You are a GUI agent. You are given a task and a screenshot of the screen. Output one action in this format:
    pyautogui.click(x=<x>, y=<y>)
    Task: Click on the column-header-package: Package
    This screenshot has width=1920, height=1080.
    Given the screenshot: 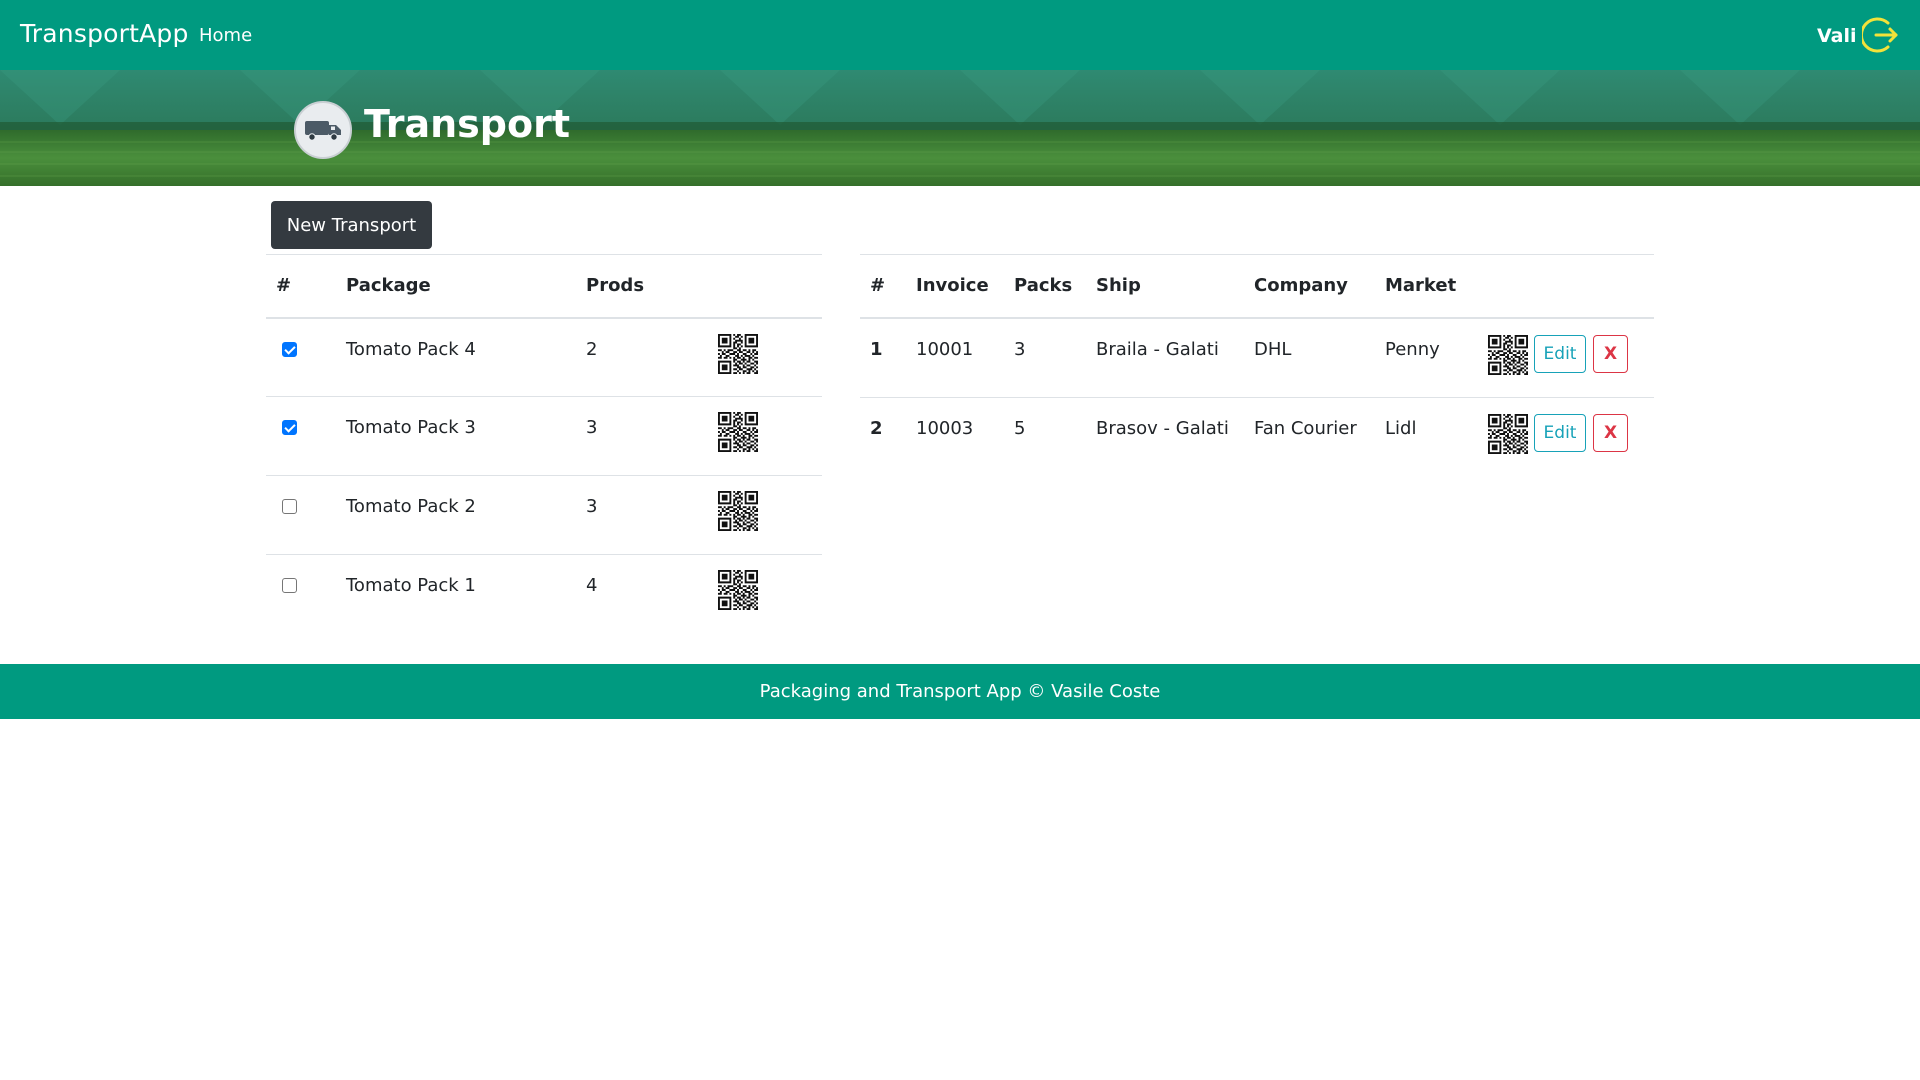 What is the action you would take?
    pyautogui.click(x=456, y=286)
    